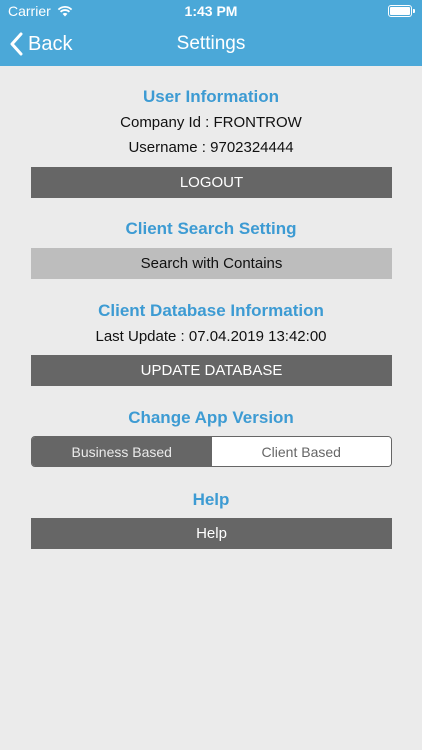 This screenshot has width=422, height=750. I want to click on last-update-text: Last Update : 07.04.2019 13:42:00, so click(211, 336).